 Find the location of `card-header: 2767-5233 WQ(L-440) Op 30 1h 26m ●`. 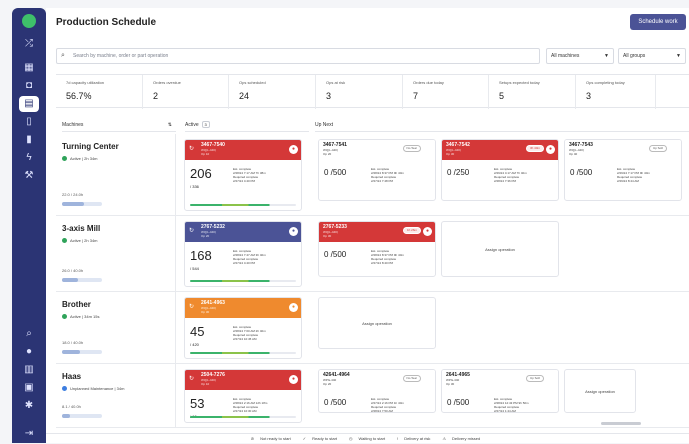

card-header: 2767-5233 WQ(L-440) Op 30 1h 26m ● is located at coordinates (377, 232).